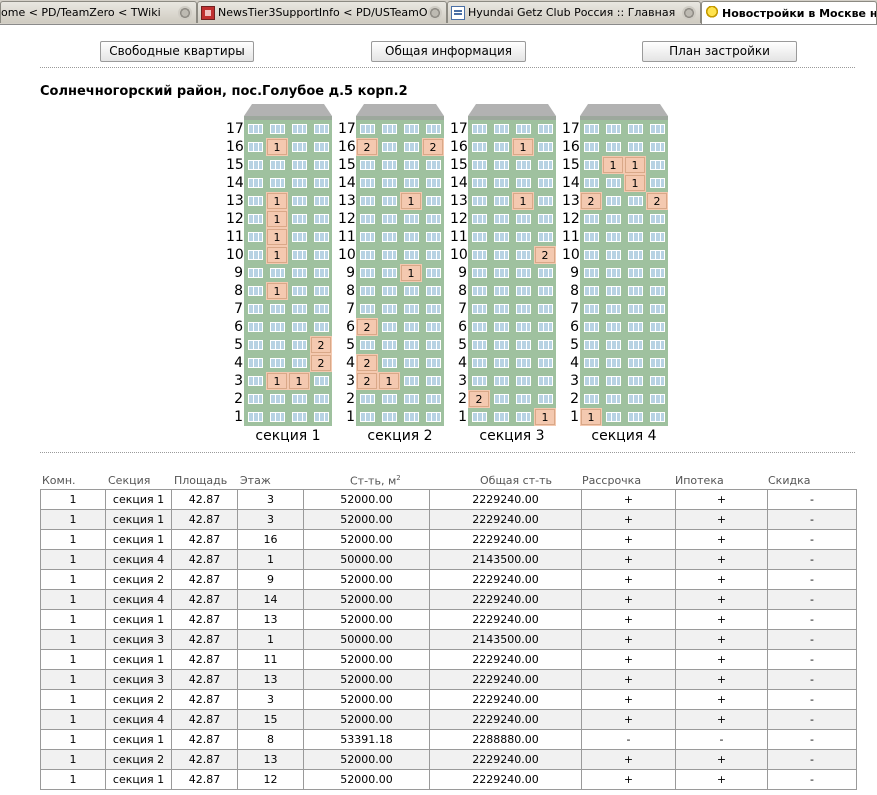 The width and height of the screenshot is (877, 795). What do you see at coordinates (448, 719) in the screenshot?
I see `table-row: 1 секция 4 42.87 15 52000.00 2229240.00 + + -` at bounding box center [448, 719].